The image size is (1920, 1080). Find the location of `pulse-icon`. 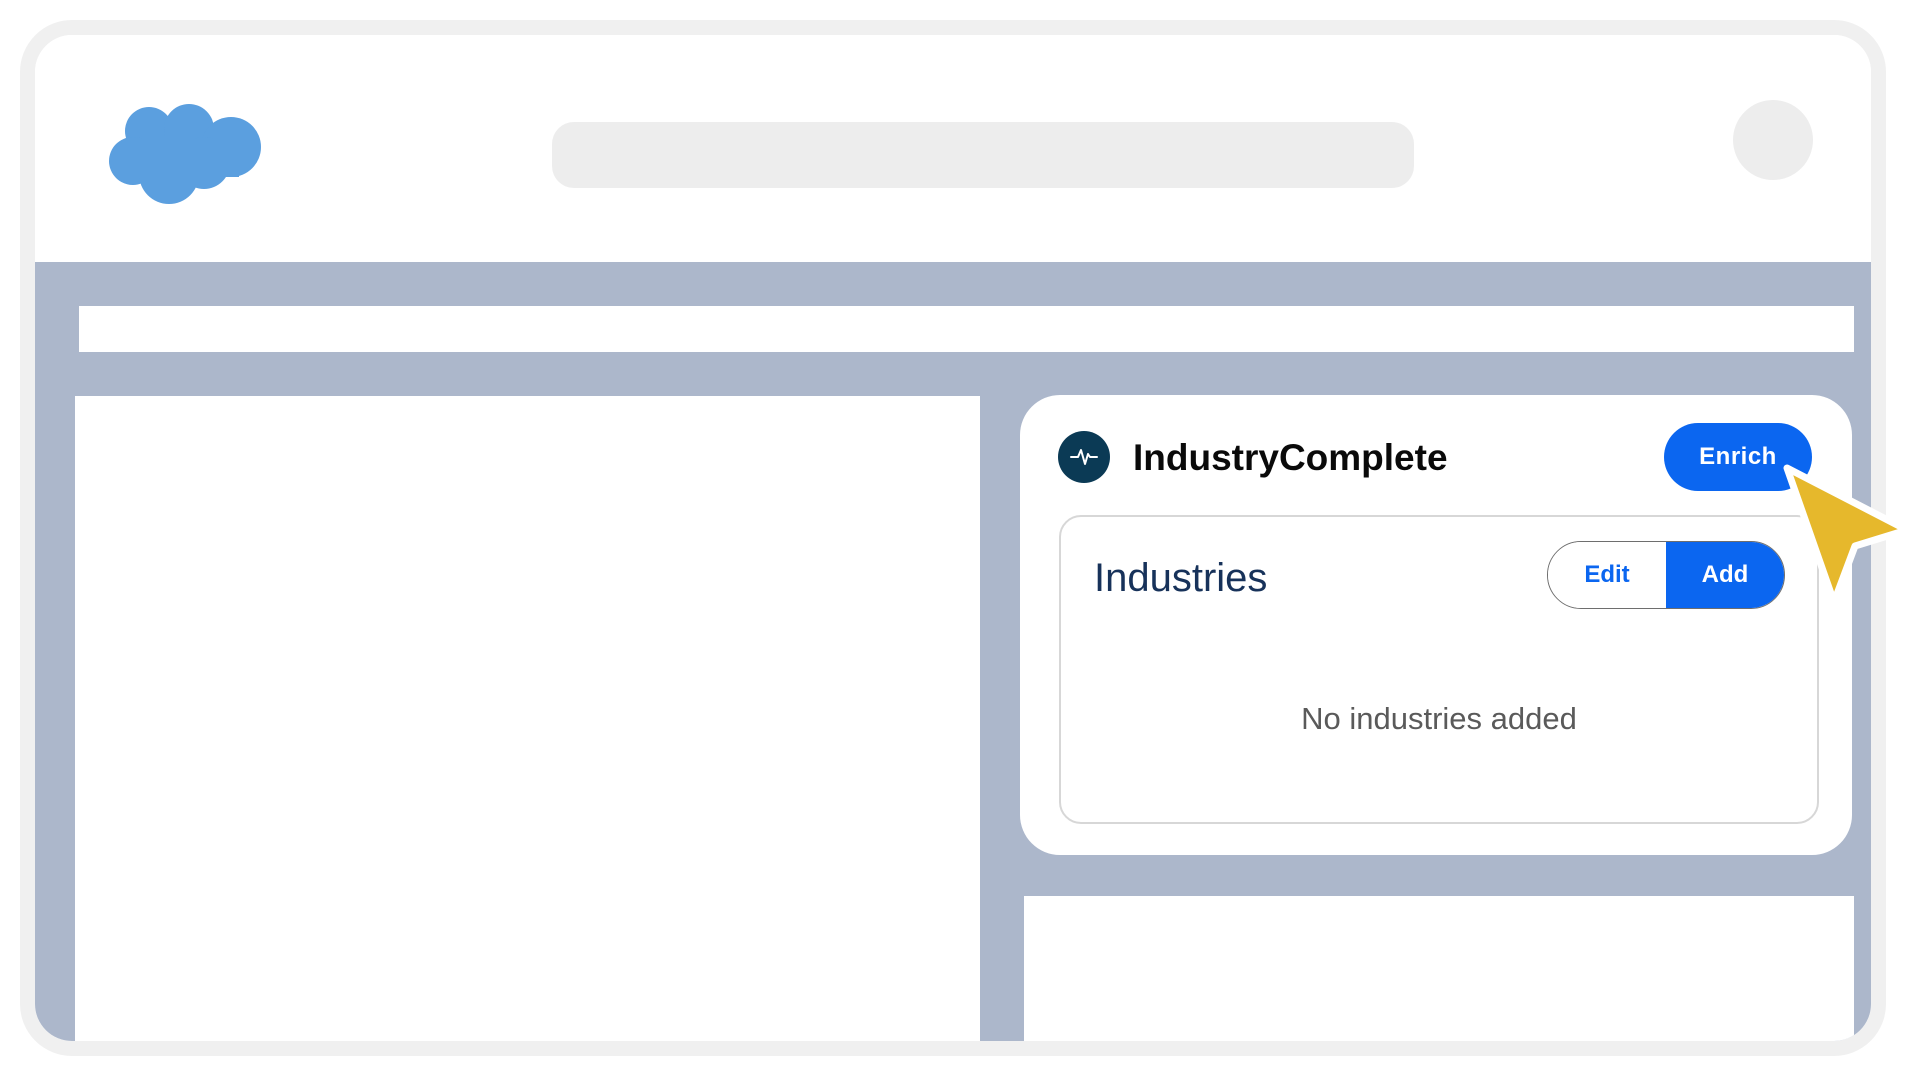

pulse-icon is located at coordinates (1084, 457).